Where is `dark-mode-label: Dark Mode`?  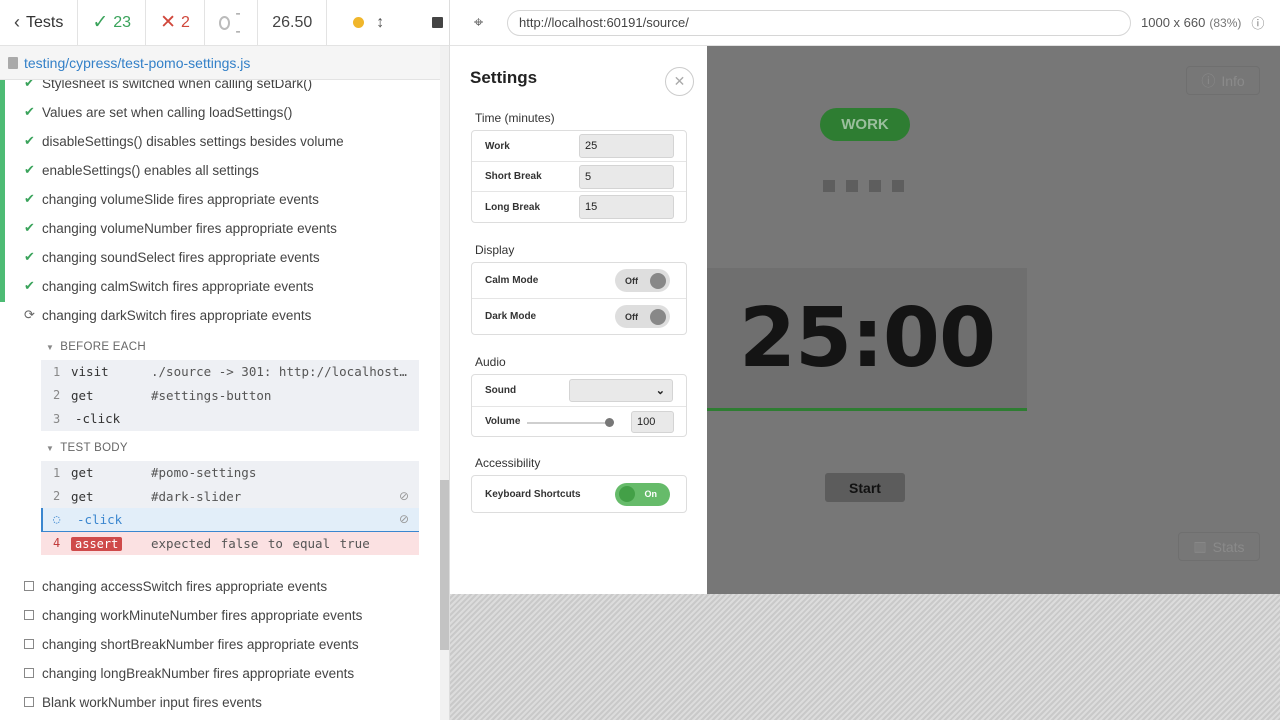
dark-mode-label: Dark Mode is located at coordinates (511, 316).